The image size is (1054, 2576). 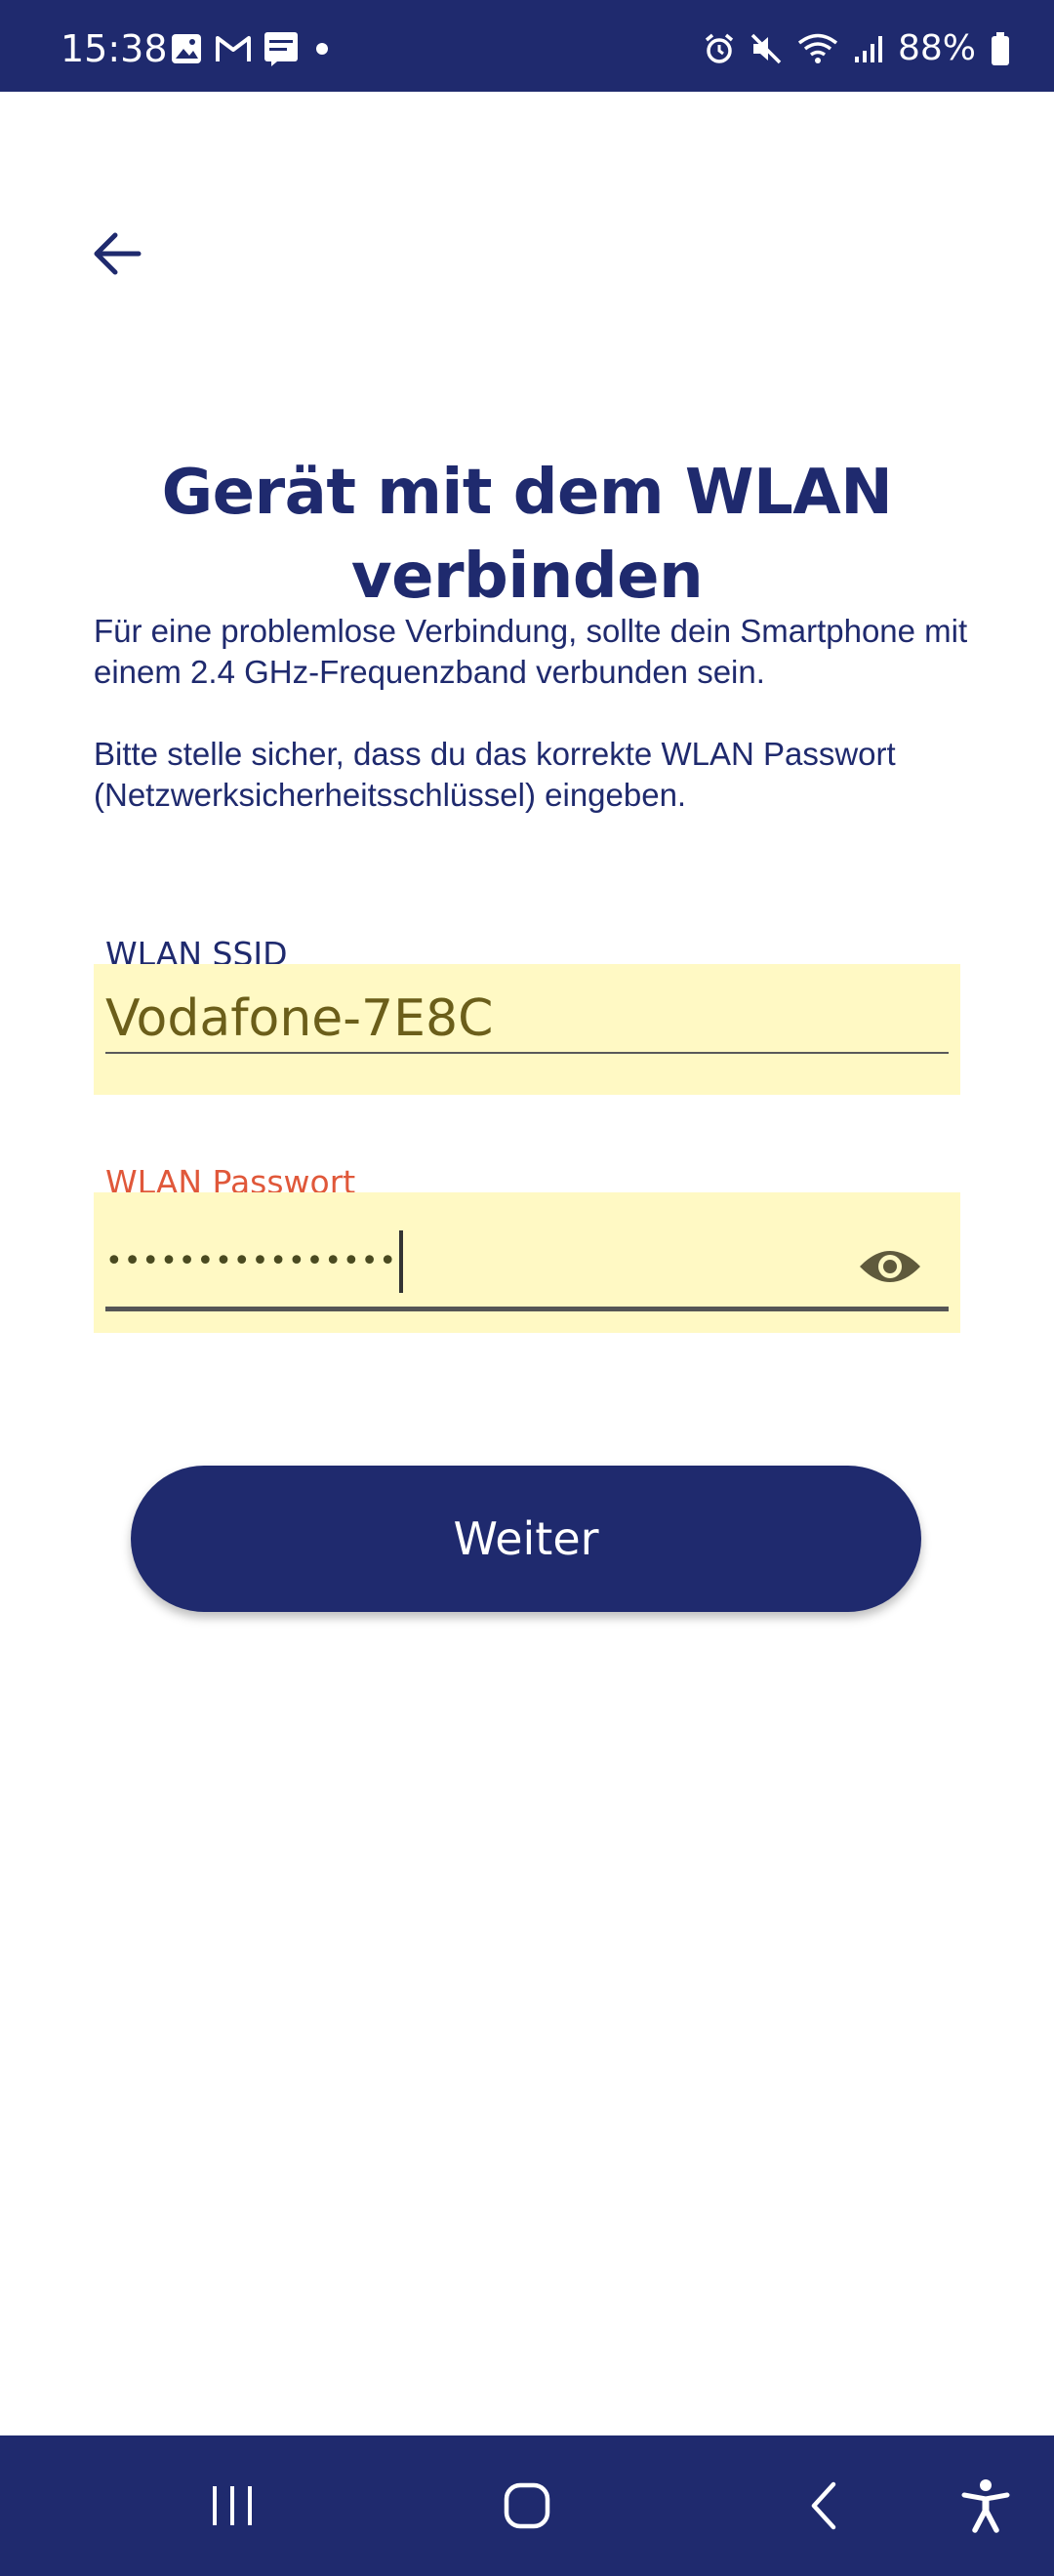 I want to click on password-masked-value: ••••••••••••••••, so click(x=251, y=1261).